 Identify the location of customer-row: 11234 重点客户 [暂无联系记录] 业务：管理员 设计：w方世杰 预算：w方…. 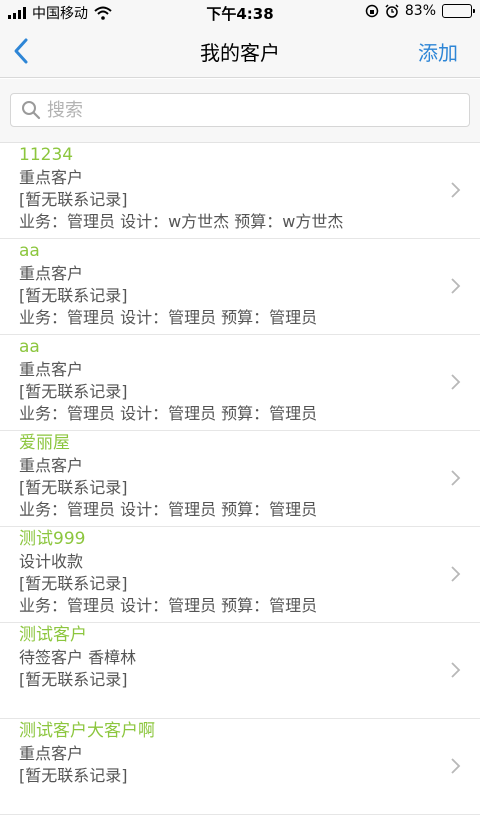
(240, 191).